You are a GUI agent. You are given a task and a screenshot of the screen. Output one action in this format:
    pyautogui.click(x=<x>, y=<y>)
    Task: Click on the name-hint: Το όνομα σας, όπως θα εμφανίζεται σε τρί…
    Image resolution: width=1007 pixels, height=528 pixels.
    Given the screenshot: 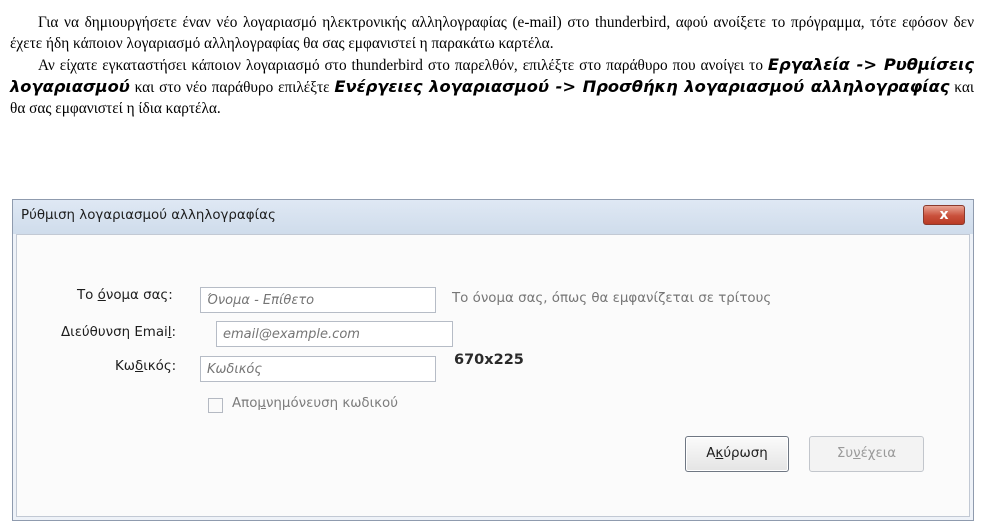 What is the action you would take?
    pyautogui.click(x=612, y=298)
    